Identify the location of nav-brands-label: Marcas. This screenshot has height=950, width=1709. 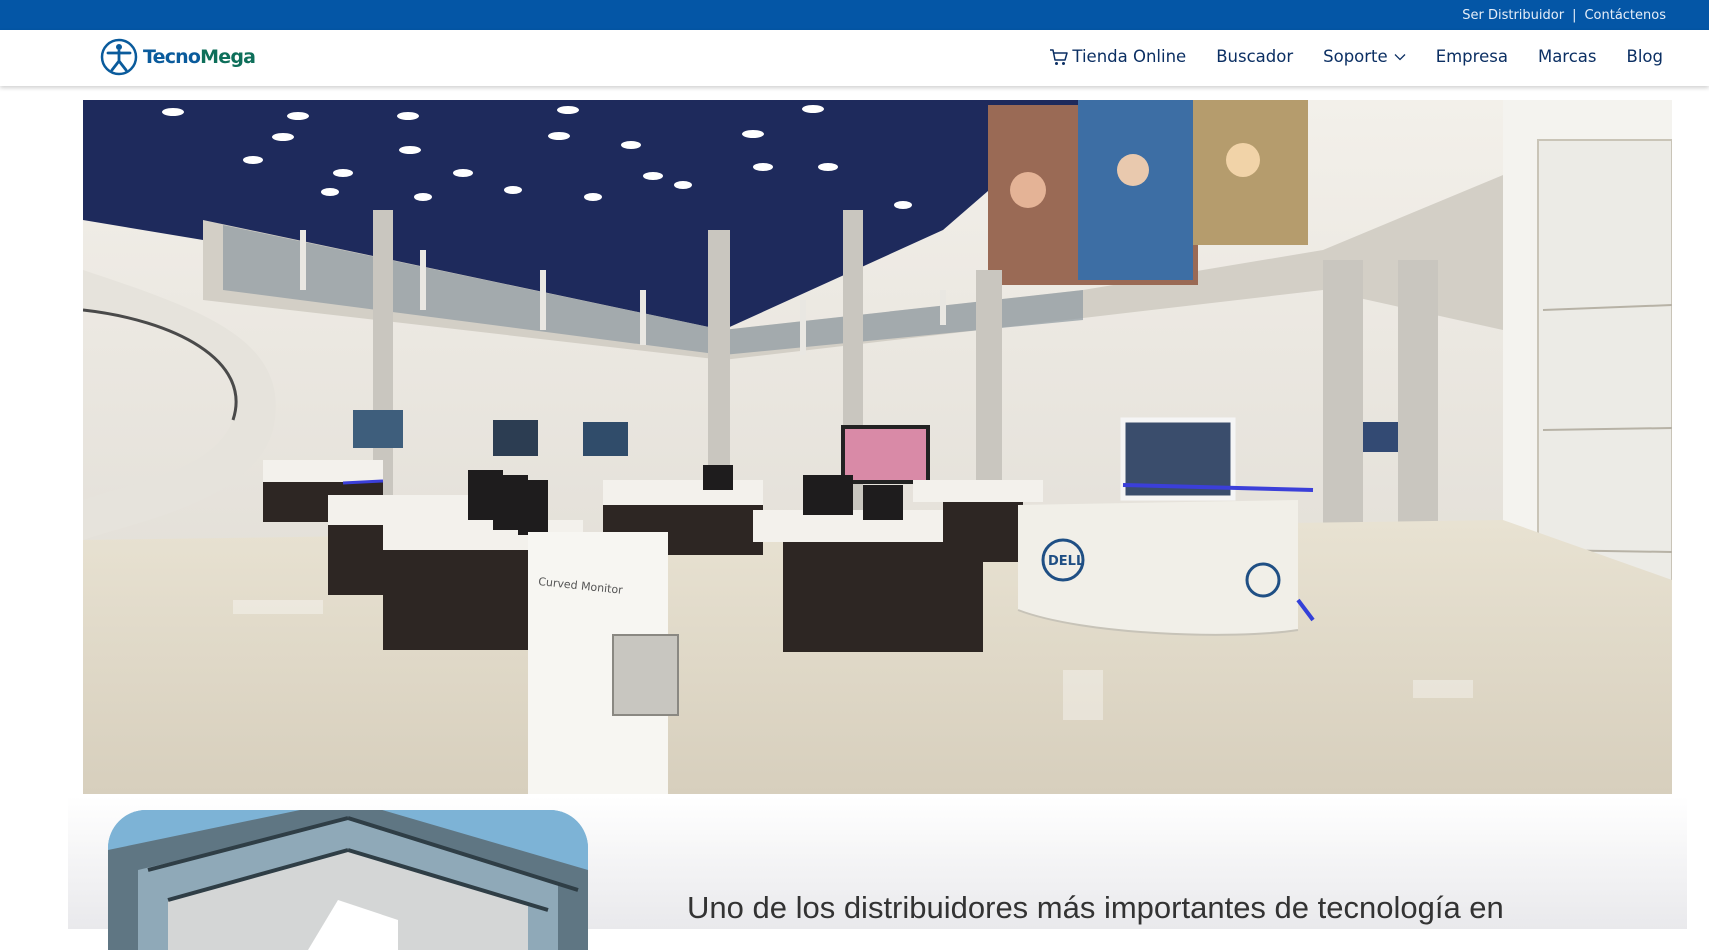
(1567, 56).